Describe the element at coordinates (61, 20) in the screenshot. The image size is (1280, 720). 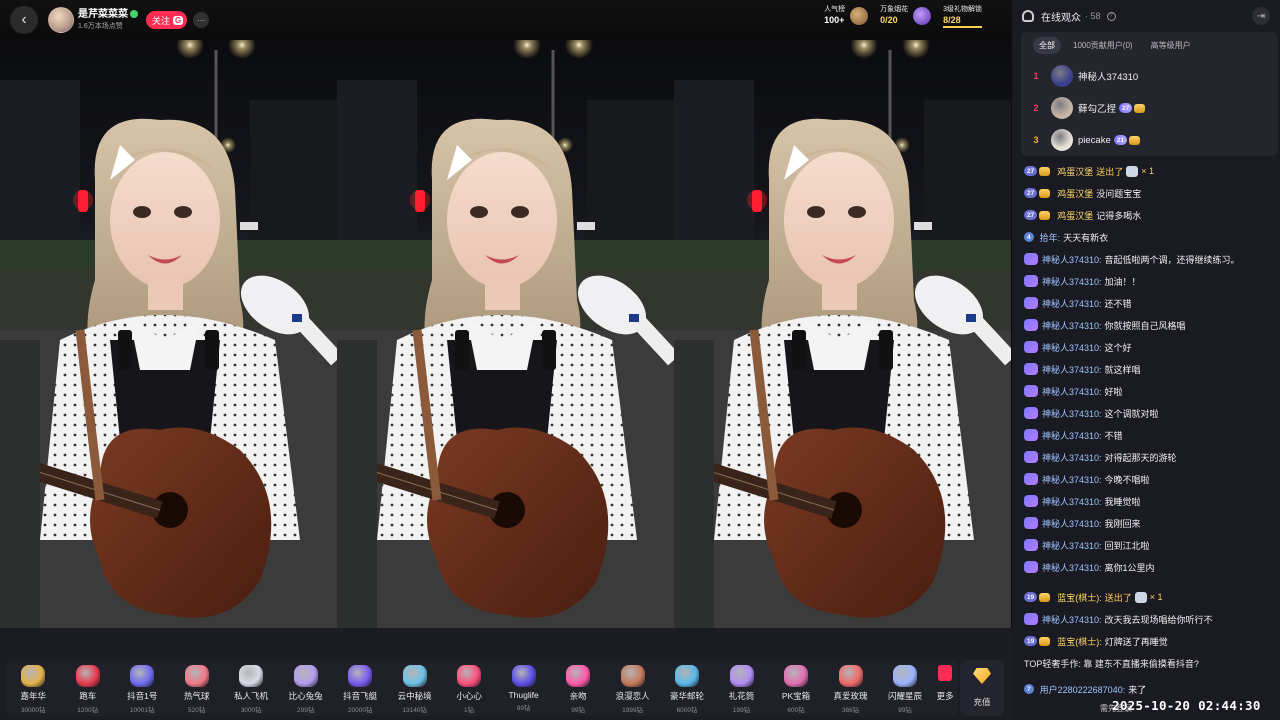
I see `host-avatar` at that location.